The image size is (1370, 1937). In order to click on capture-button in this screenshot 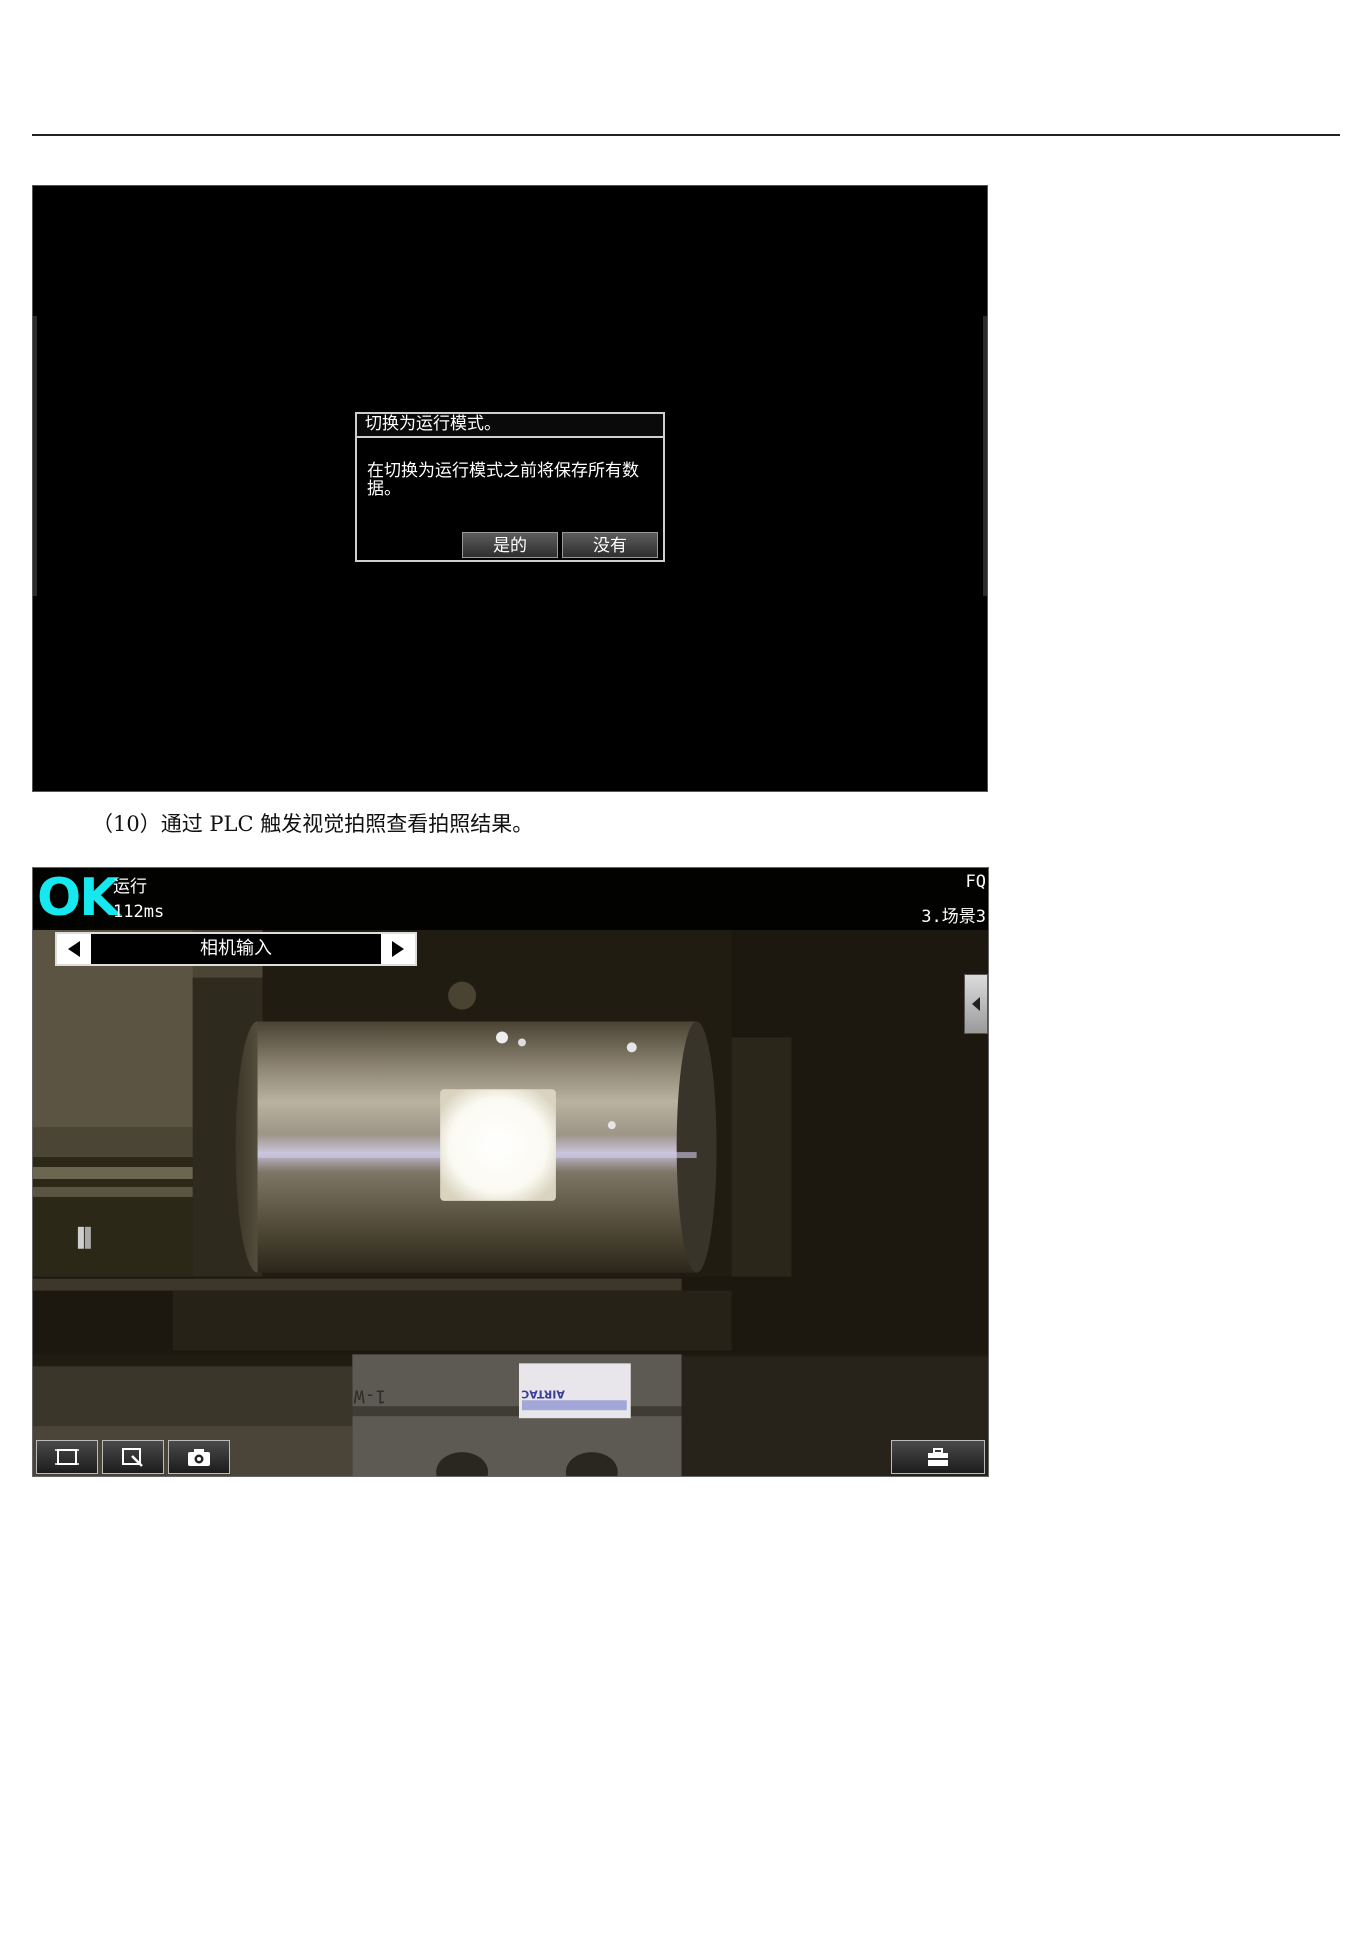, I will do `click(199, 1457)`.